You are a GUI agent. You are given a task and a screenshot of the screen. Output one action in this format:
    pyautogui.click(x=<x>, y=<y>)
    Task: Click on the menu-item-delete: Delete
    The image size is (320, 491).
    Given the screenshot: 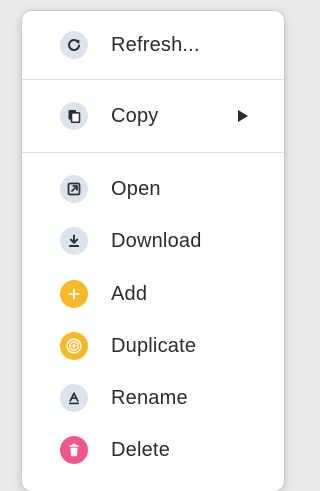 What is the action you would take?
    pyautogui.click(x=153, y=450)
    